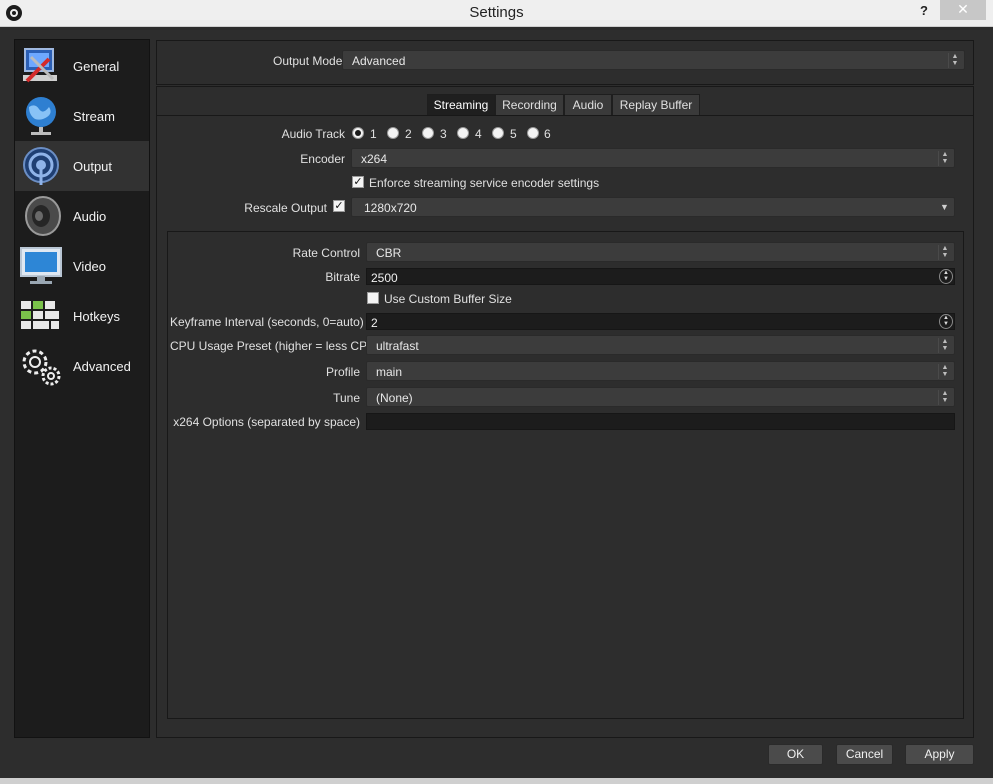 This screenshot has height=784, width=993. I want to click on monitor-icon, so click(41, 266).